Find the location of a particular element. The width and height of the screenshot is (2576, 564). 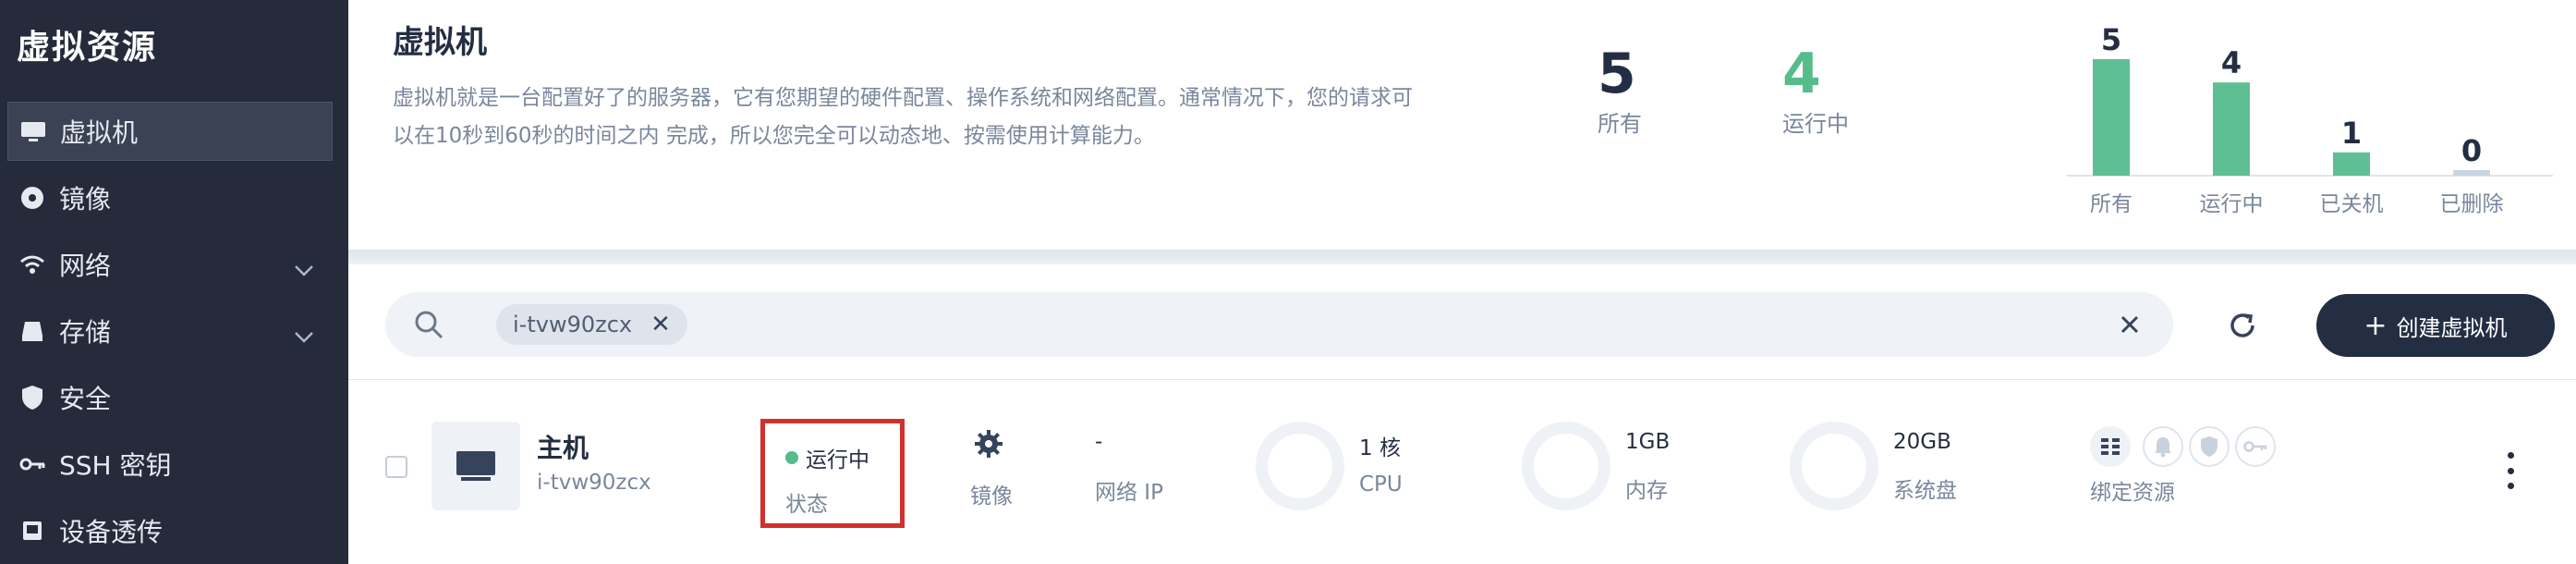

stat-running: 4 运行中 is located at coordinates (1815, 91).